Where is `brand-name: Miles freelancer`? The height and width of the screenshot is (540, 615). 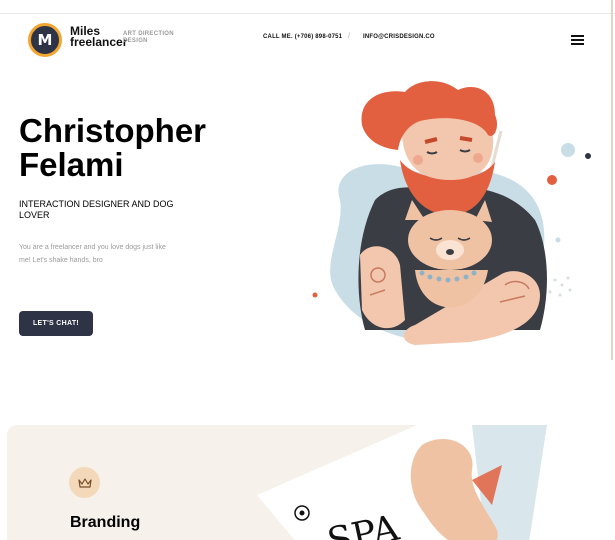
brand-name: Miles freelancer is located at coordinates (99, 37).